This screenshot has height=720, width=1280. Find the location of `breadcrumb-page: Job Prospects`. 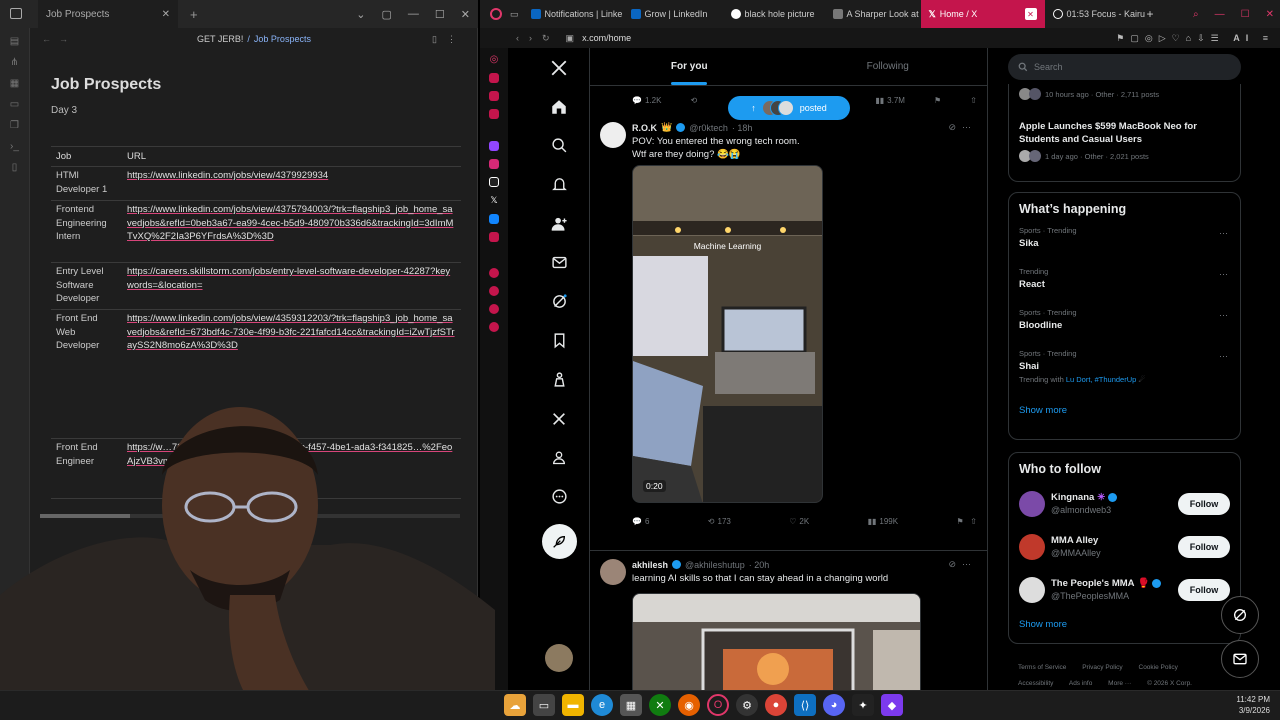

breadcrumb-page: Job Prospects is located at coordinates (282, 39).